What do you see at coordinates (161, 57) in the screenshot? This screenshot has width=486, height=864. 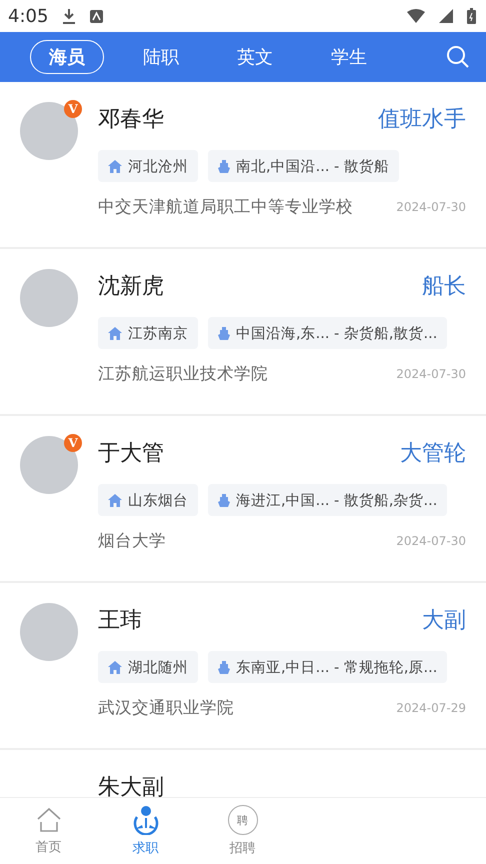 I see `category-tab: 陆职` at bounding box center [161, 57].